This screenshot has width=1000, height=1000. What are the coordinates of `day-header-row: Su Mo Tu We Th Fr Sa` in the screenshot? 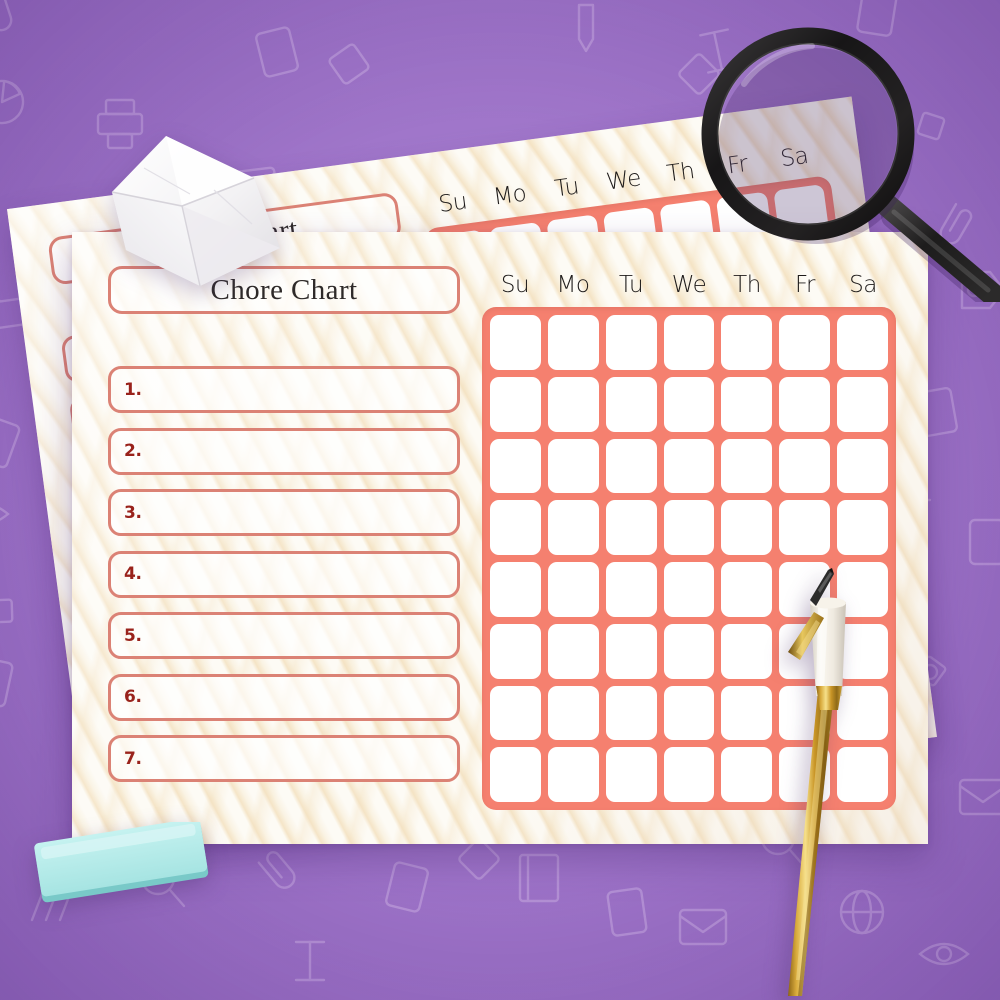 It's located at (689, 285).